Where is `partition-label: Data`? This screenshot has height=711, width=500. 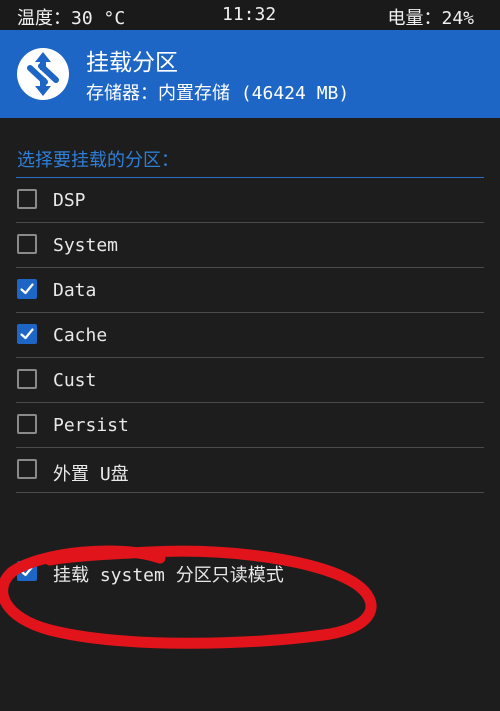
partition-label: Data is located at coordinates (75, 290).